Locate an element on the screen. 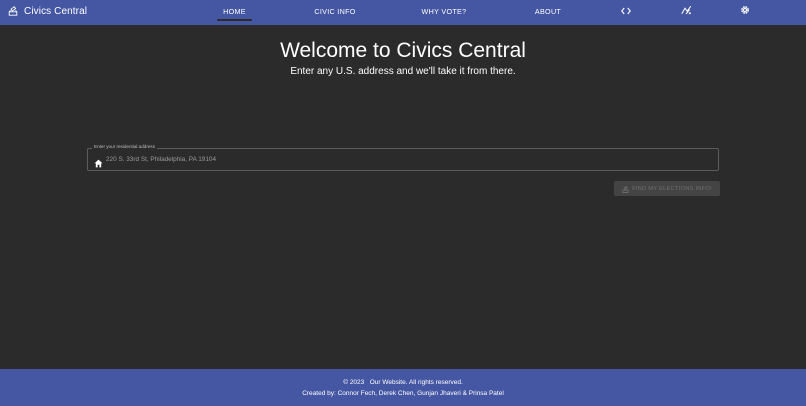 Image resolution: width=806 pixels, height=406 pixels. brand-title: Civics Central is located at coordinates (56, 11).